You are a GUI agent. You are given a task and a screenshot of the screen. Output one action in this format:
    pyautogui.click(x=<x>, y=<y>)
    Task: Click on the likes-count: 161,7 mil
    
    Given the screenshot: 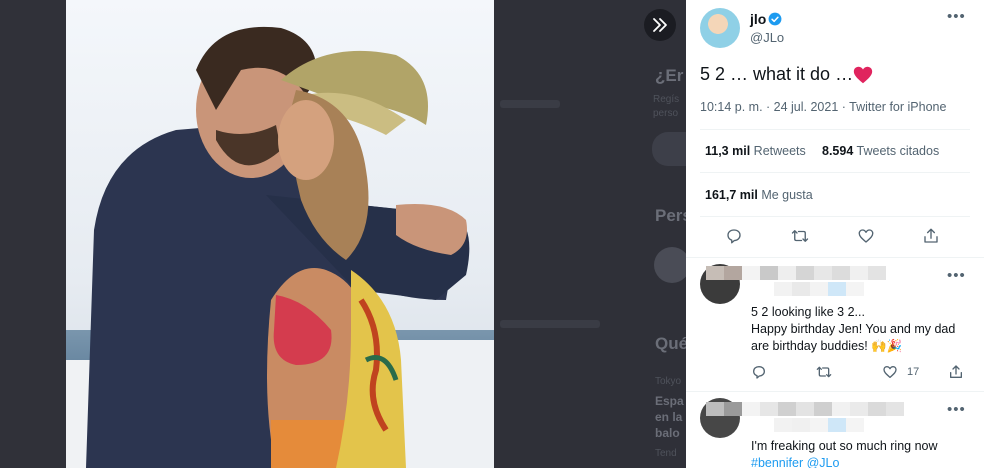 What is the action you would take?
    pyautogui.click(x=731, y=195)
    